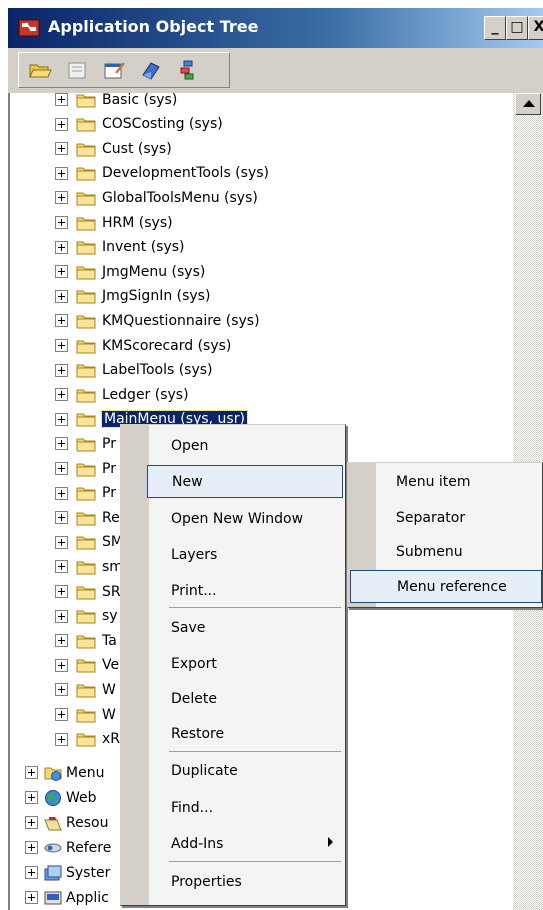 The height and width of the screenshot is (910, 543). I want to click on new-button, so click(77, 70).